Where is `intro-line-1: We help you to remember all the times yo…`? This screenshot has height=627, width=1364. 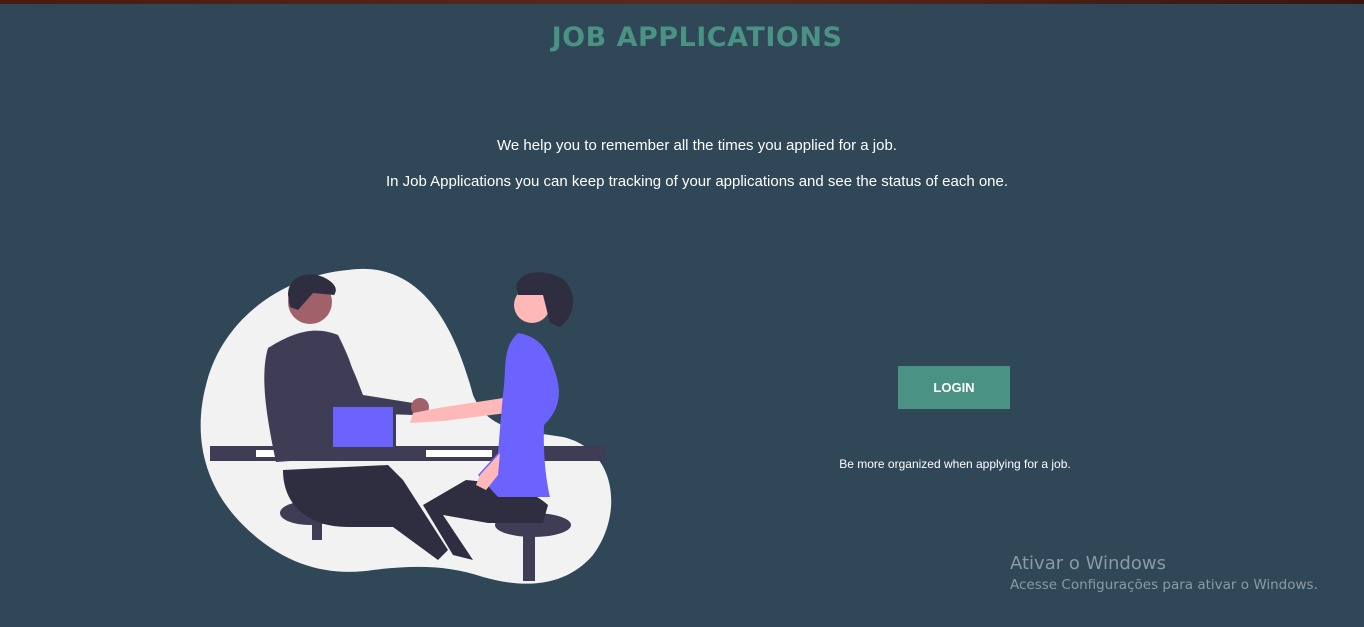
intro-line-1: We help you to remember all the times yo… is located at coordinates (697, 145).